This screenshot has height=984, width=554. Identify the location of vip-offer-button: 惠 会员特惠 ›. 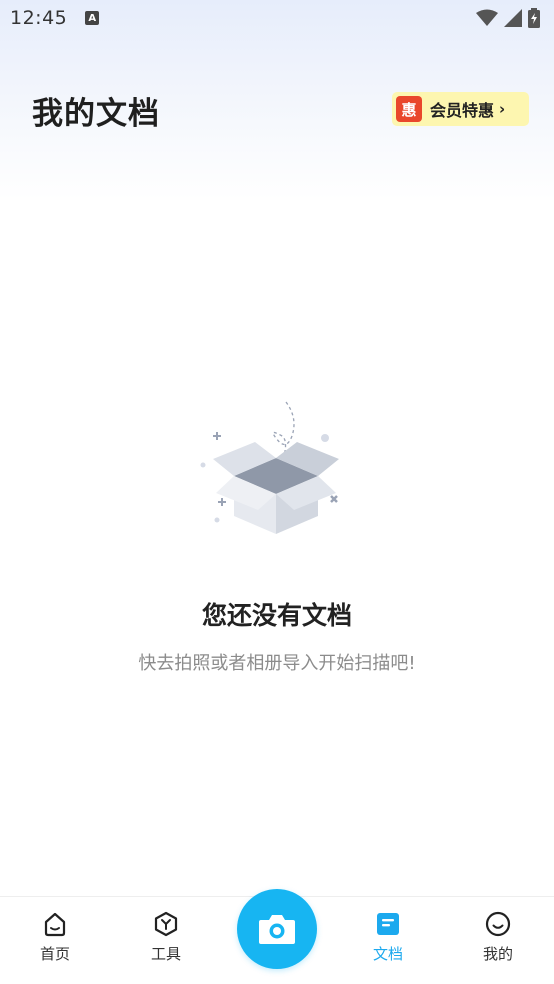
(460, 109).